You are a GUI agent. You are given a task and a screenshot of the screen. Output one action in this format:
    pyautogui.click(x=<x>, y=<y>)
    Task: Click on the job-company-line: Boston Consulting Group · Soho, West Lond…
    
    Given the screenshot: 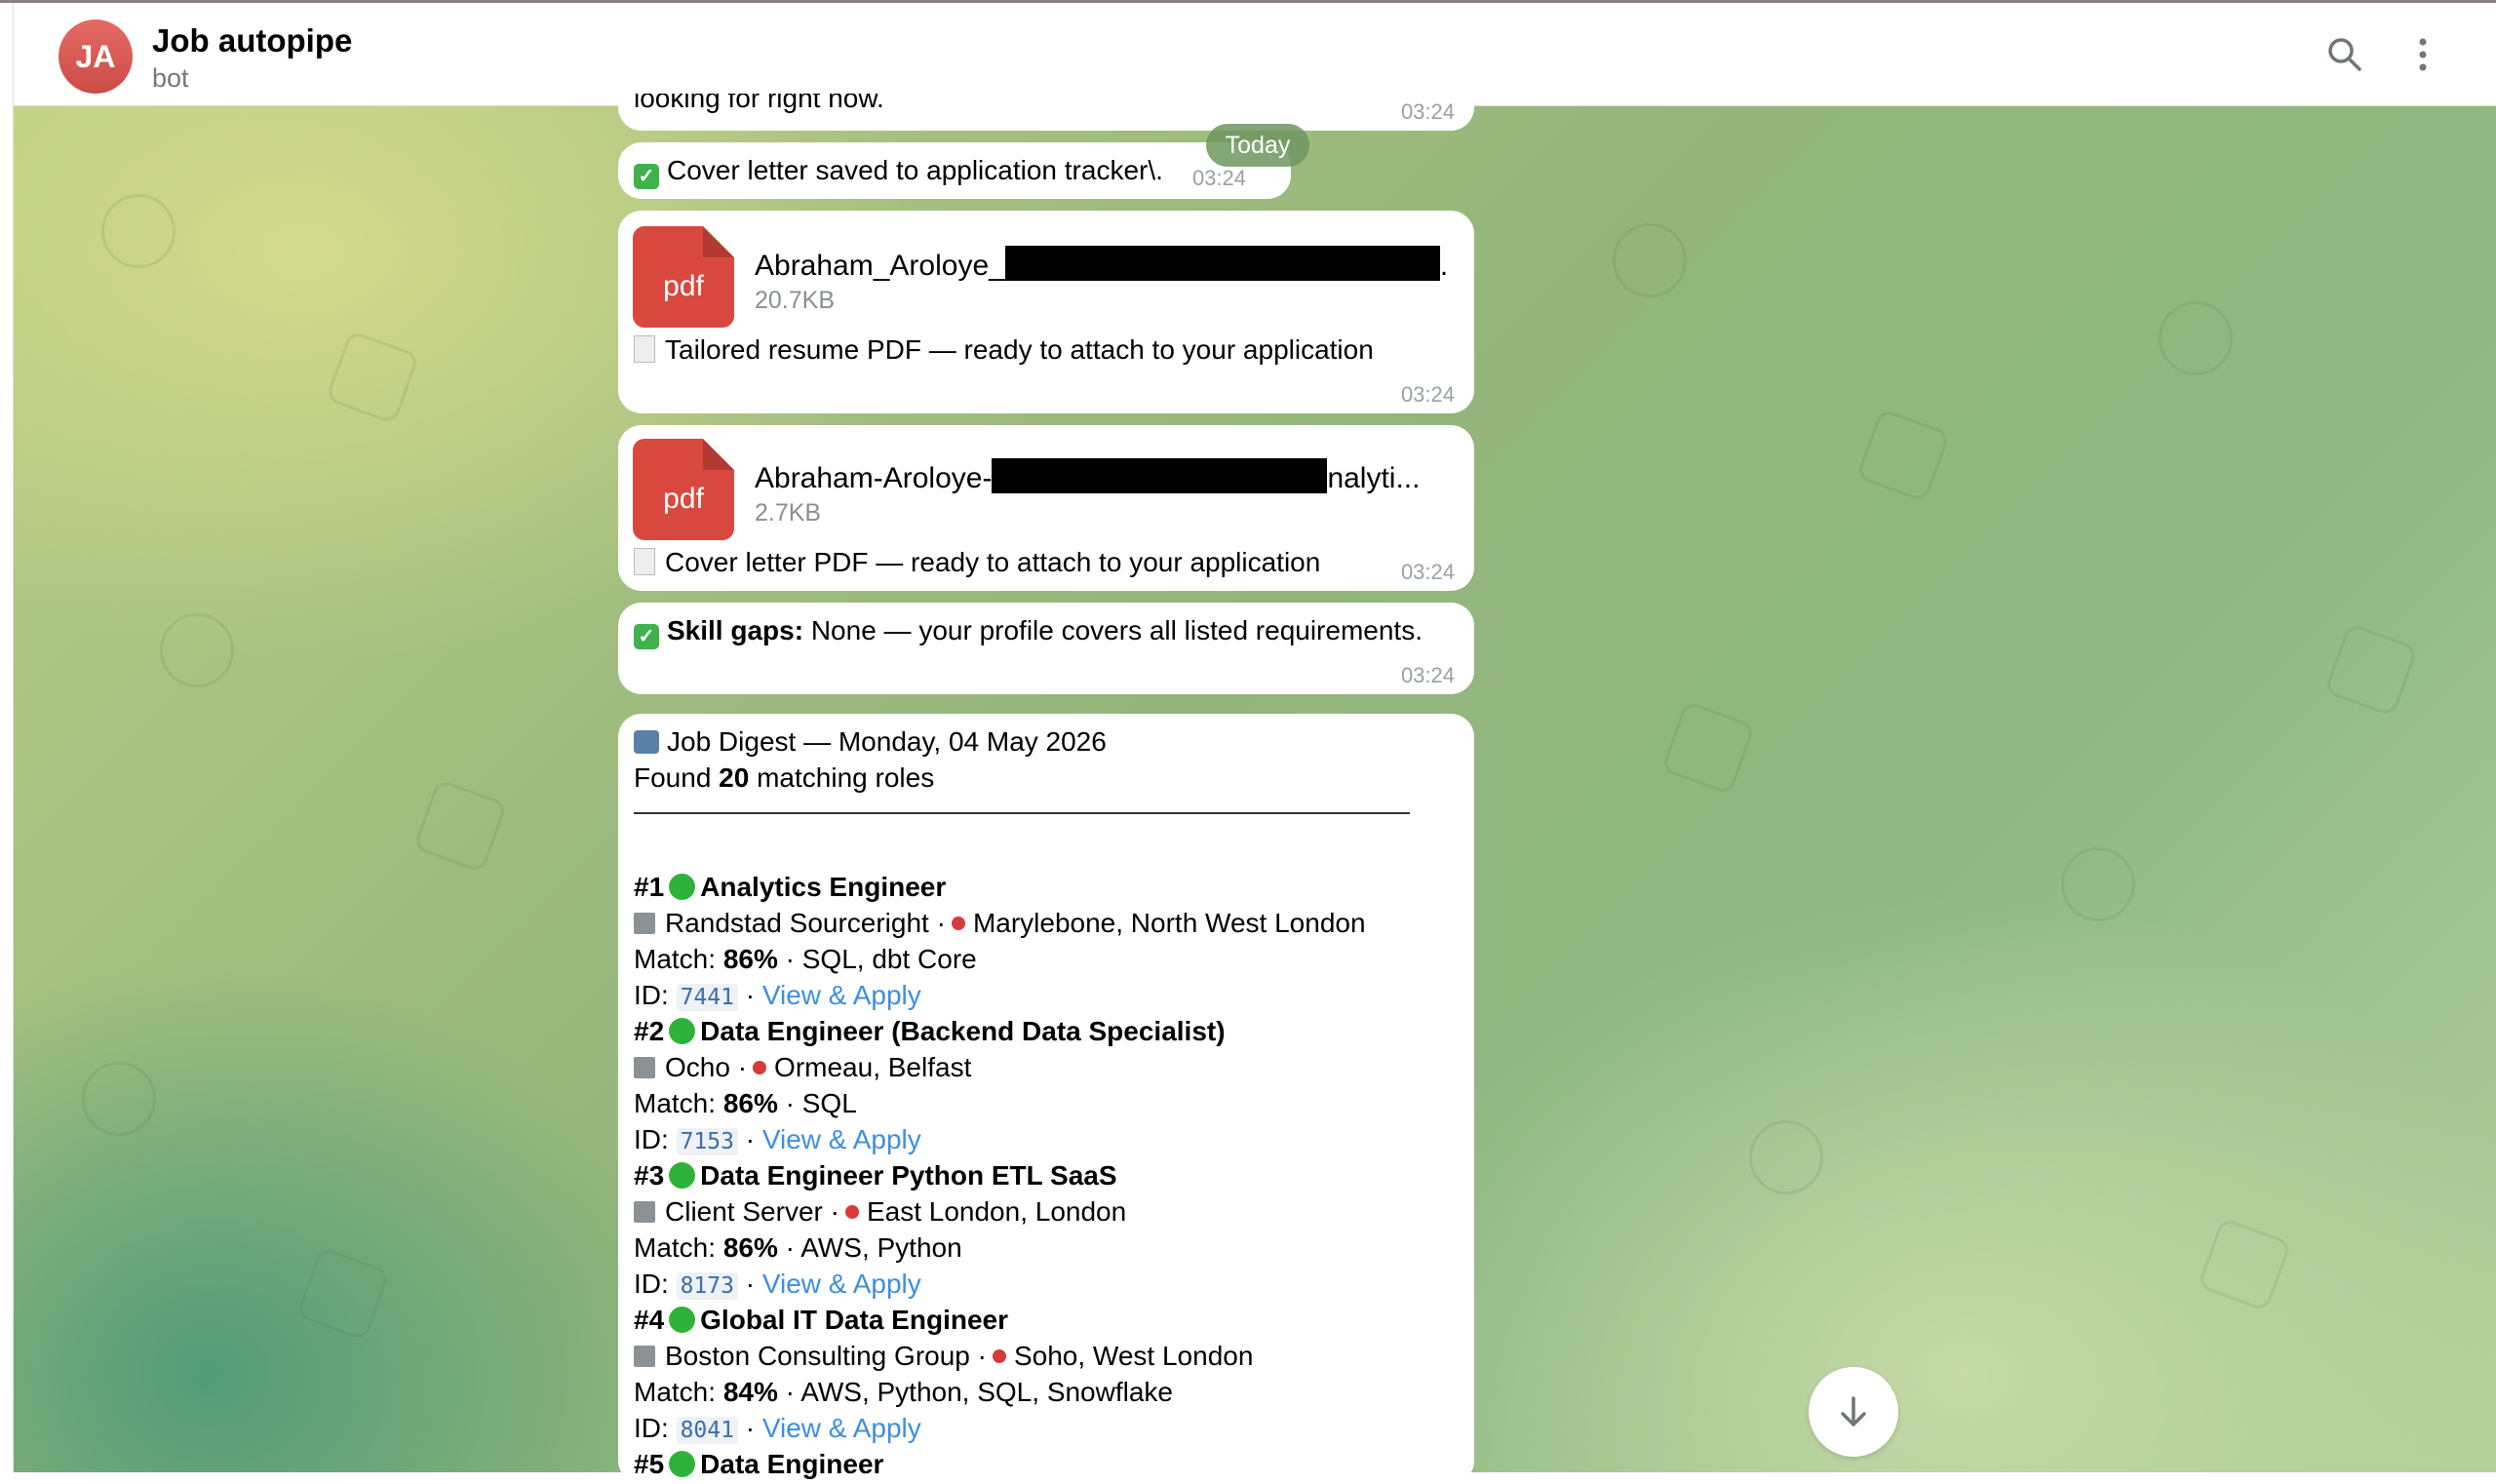 What is the action you would take?
    pyautogui.click(x=943, y=1356)
    